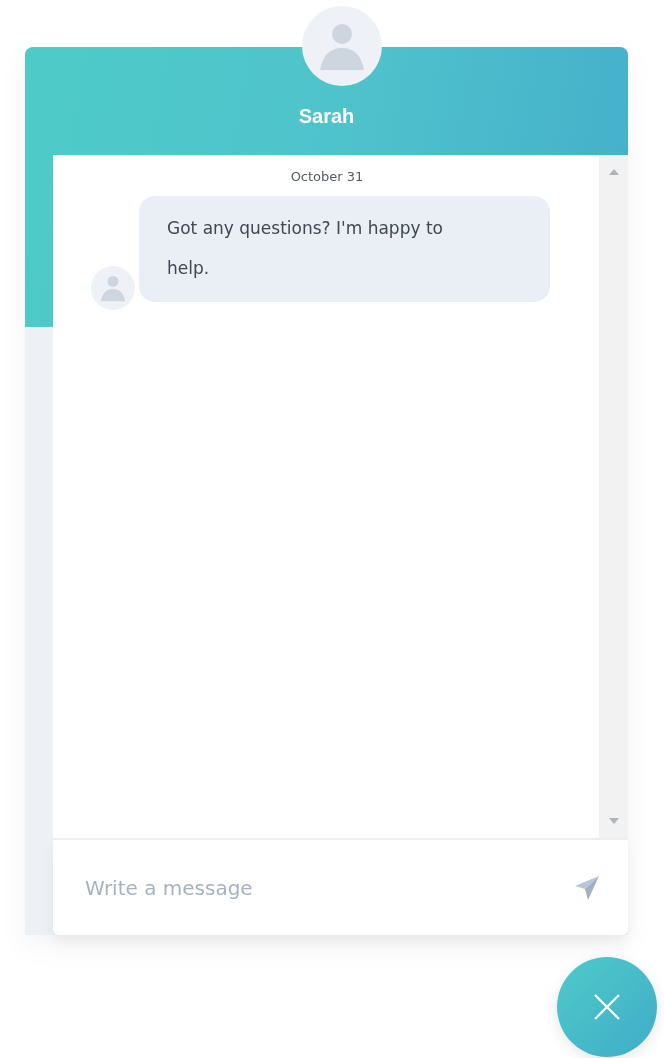  What do you see at coordinates (344, 249) in the screenshot?
I see `message-bubble: Got any questions? I'm happy to help.` at bounding box center [344, 249].